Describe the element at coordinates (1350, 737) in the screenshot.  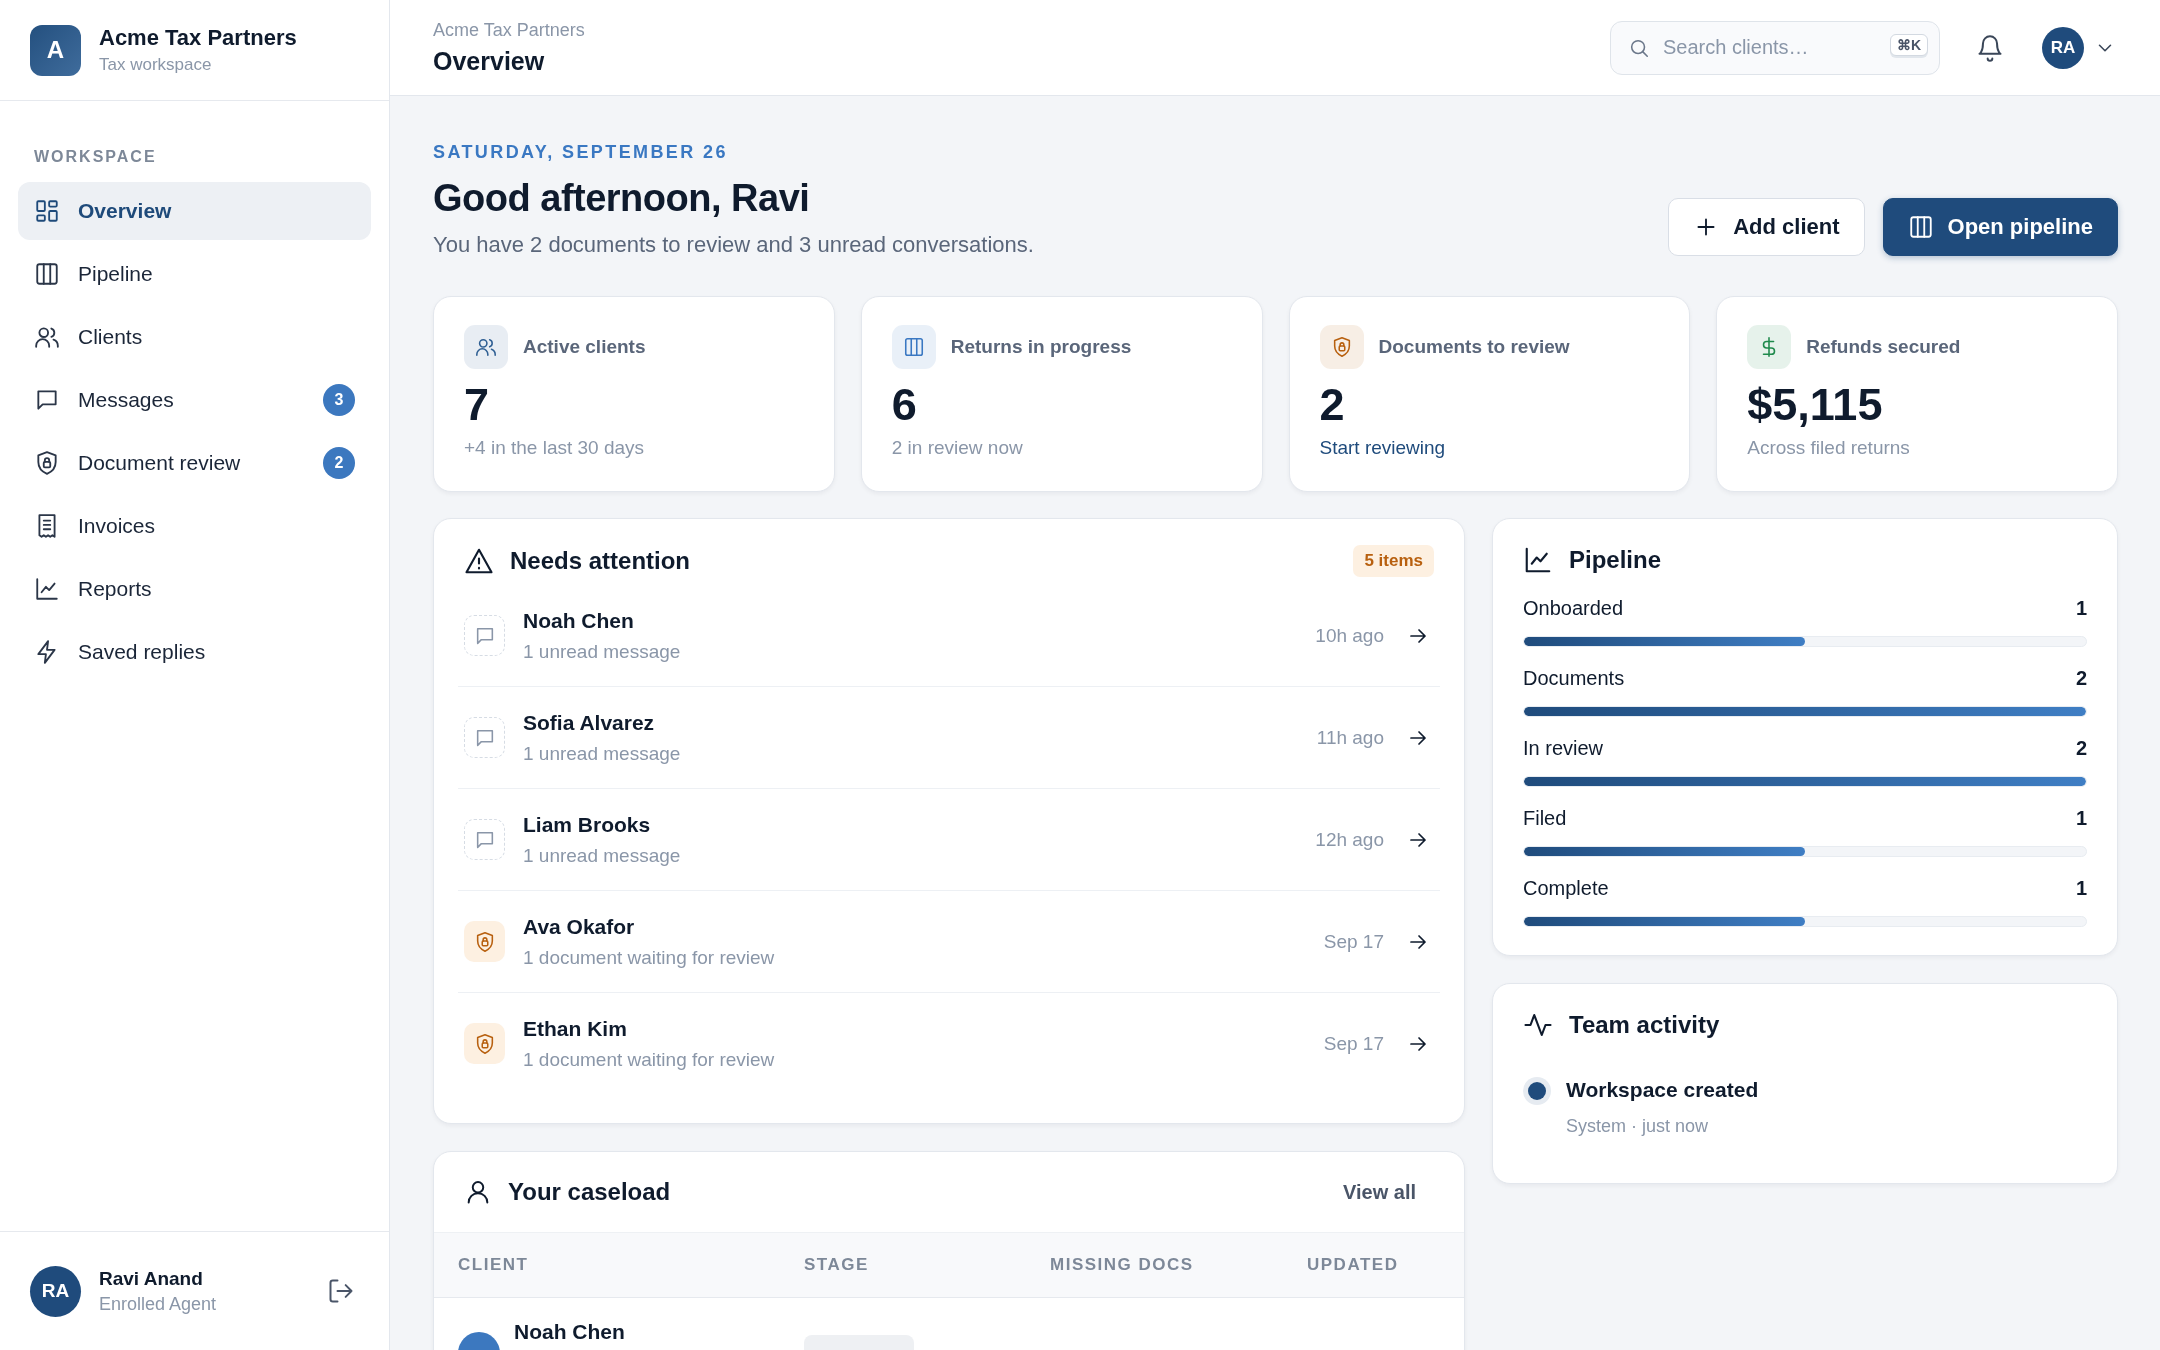
I see `item-time: 11h ago` at that location.